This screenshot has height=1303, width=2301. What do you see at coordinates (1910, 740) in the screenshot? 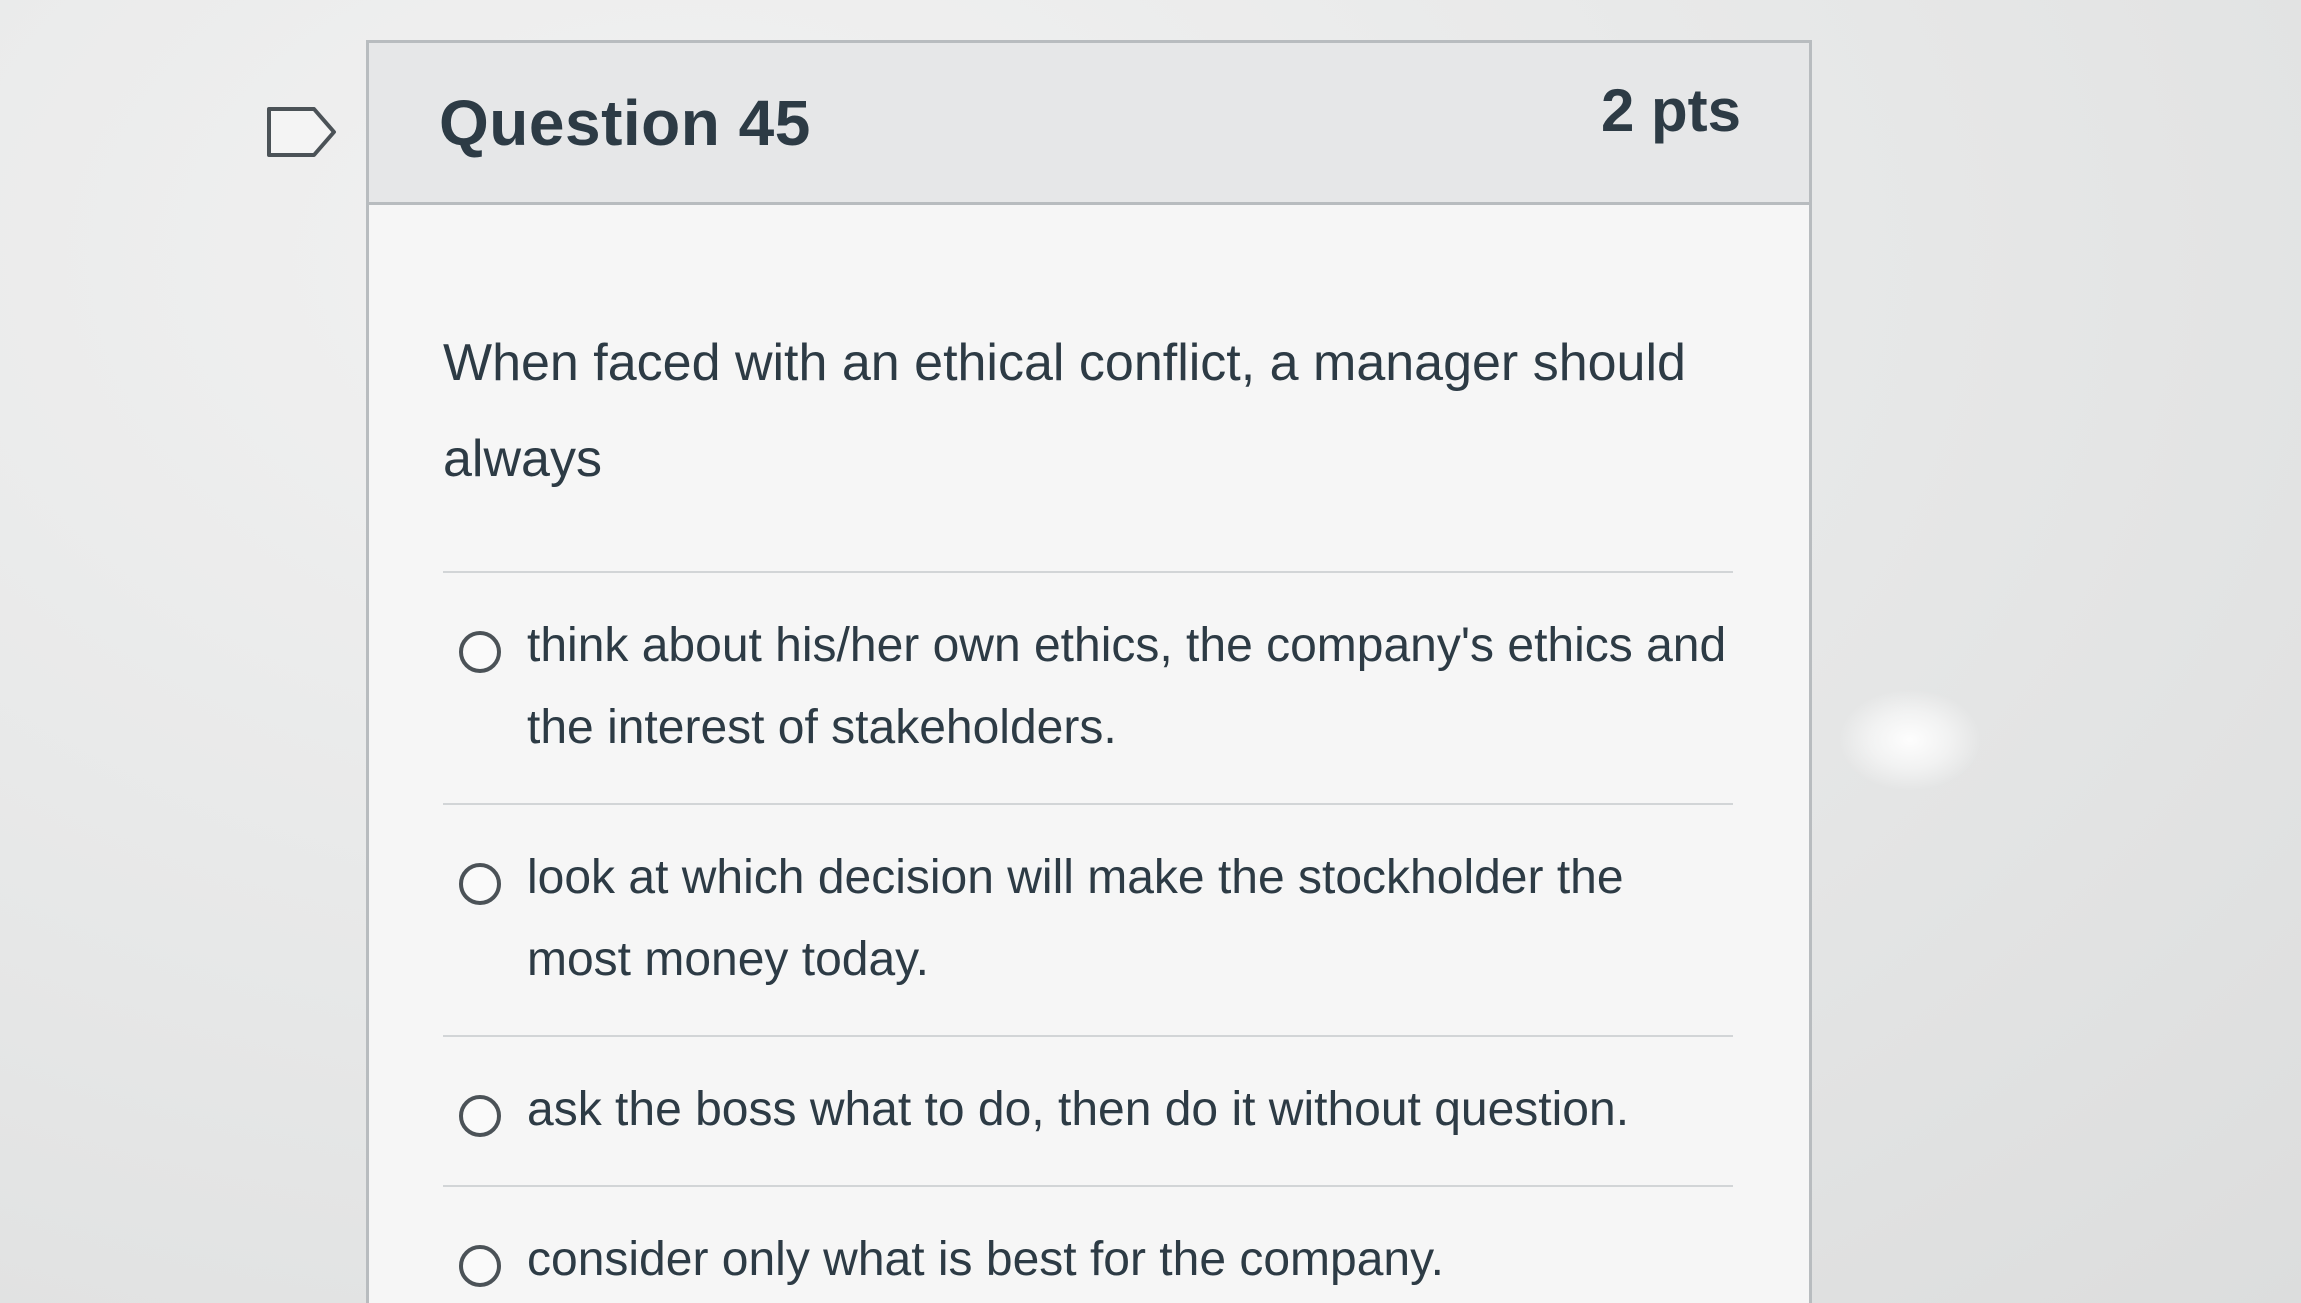
I see `screen-glare` at bounding box center [1910, 740].